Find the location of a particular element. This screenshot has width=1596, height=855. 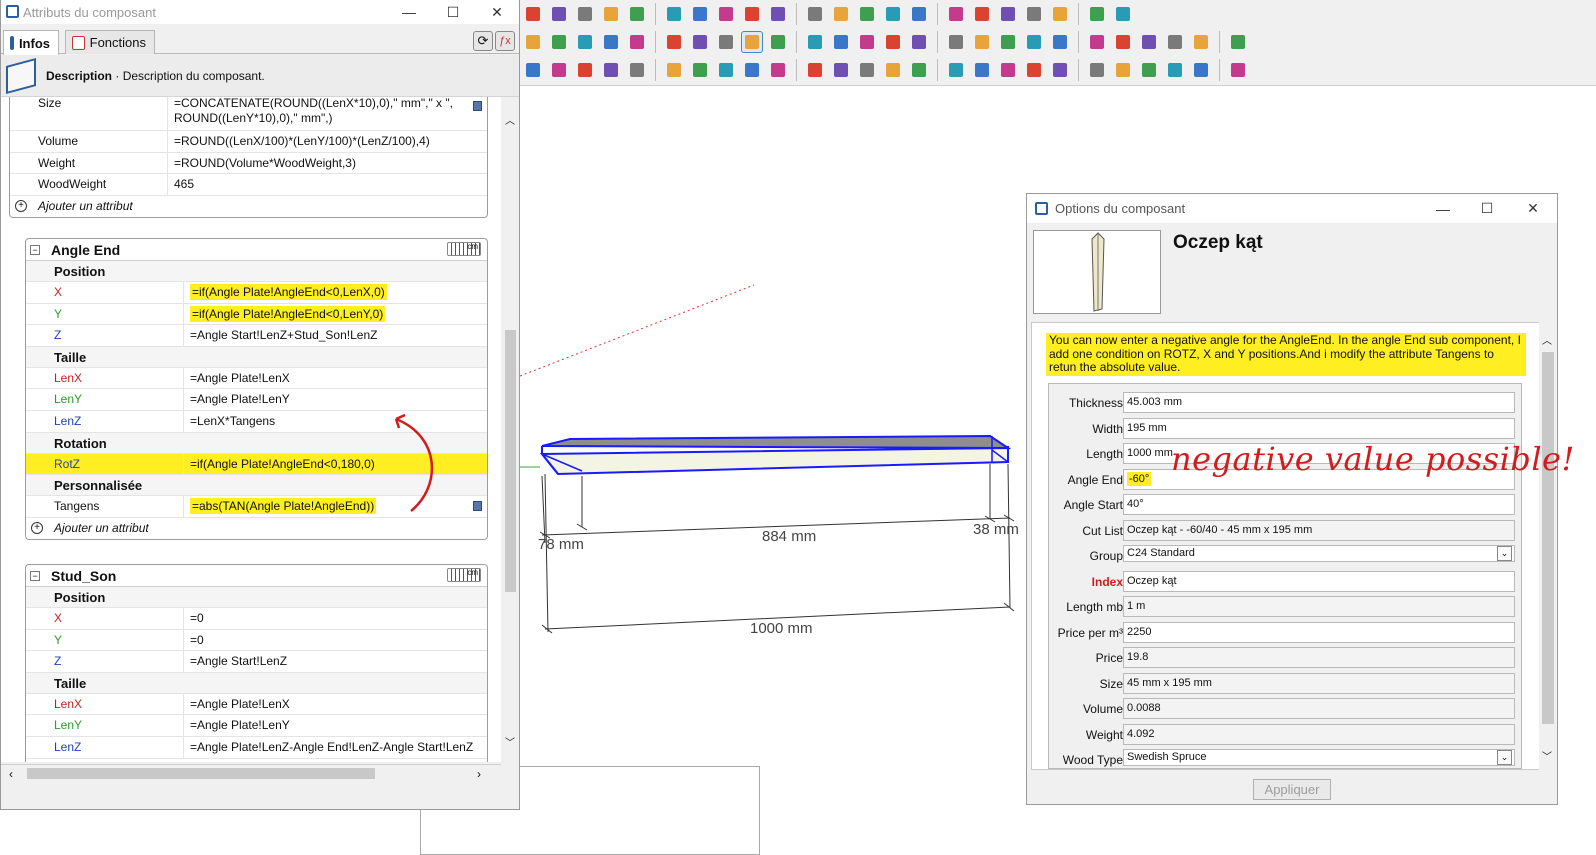

section-header: − Stud_Son cm is located at coordinates (256, 576).